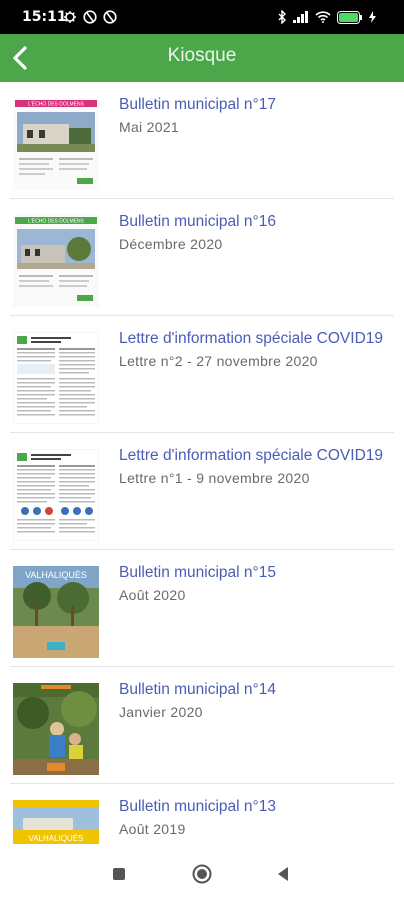 This screenshot has height=900, width=404. I want to click on list-item: Bulletin municipal n°14 Janvier 2020, so click(202, 725).